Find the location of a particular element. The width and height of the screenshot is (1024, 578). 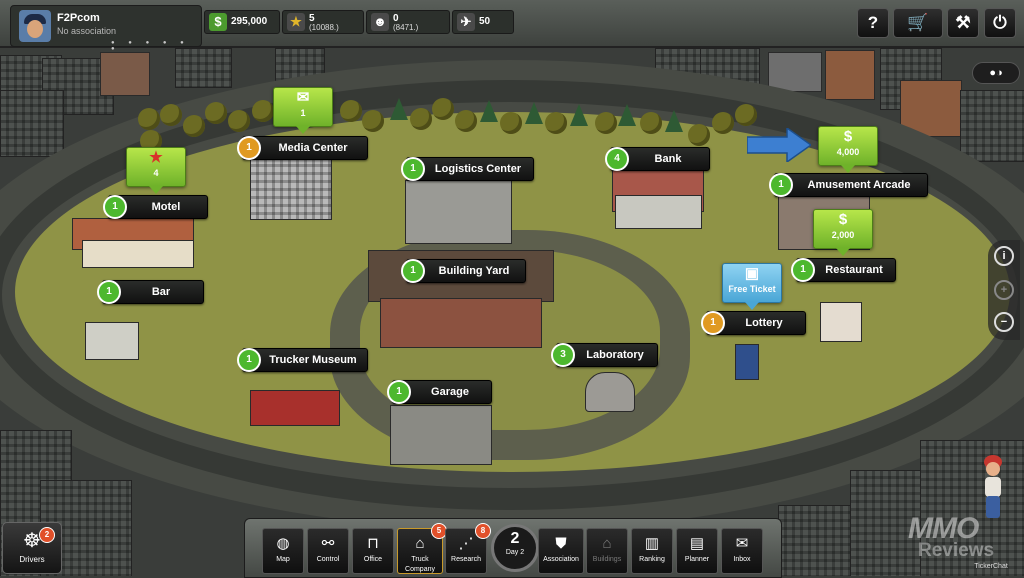

shop-button: 🛒 is located at coordinates (918, 23).